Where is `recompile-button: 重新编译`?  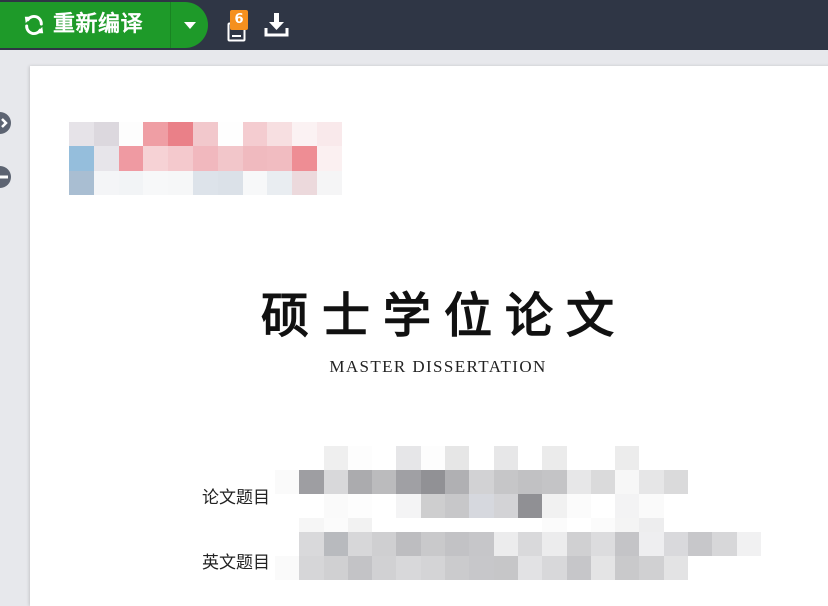 recompile-button: 重新编译 is located at coordinates (104, 25).